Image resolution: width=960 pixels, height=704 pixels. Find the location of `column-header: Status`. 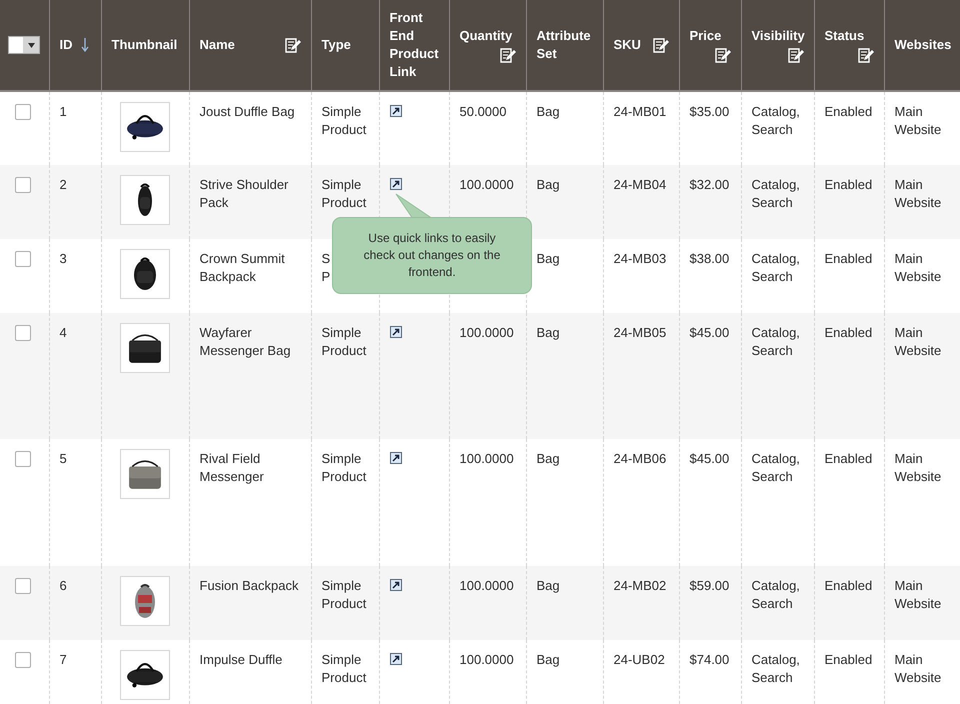

column-header: Status is located at coordinates (844, 35).